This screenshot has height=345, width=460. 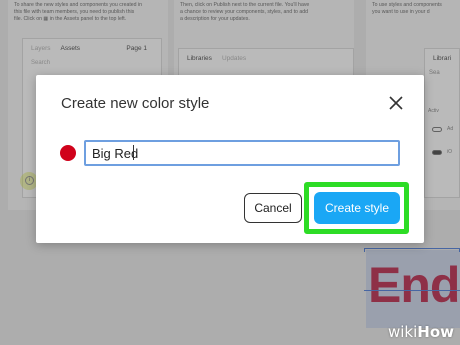 I want to click on close-button, so click(x=396, y=103).